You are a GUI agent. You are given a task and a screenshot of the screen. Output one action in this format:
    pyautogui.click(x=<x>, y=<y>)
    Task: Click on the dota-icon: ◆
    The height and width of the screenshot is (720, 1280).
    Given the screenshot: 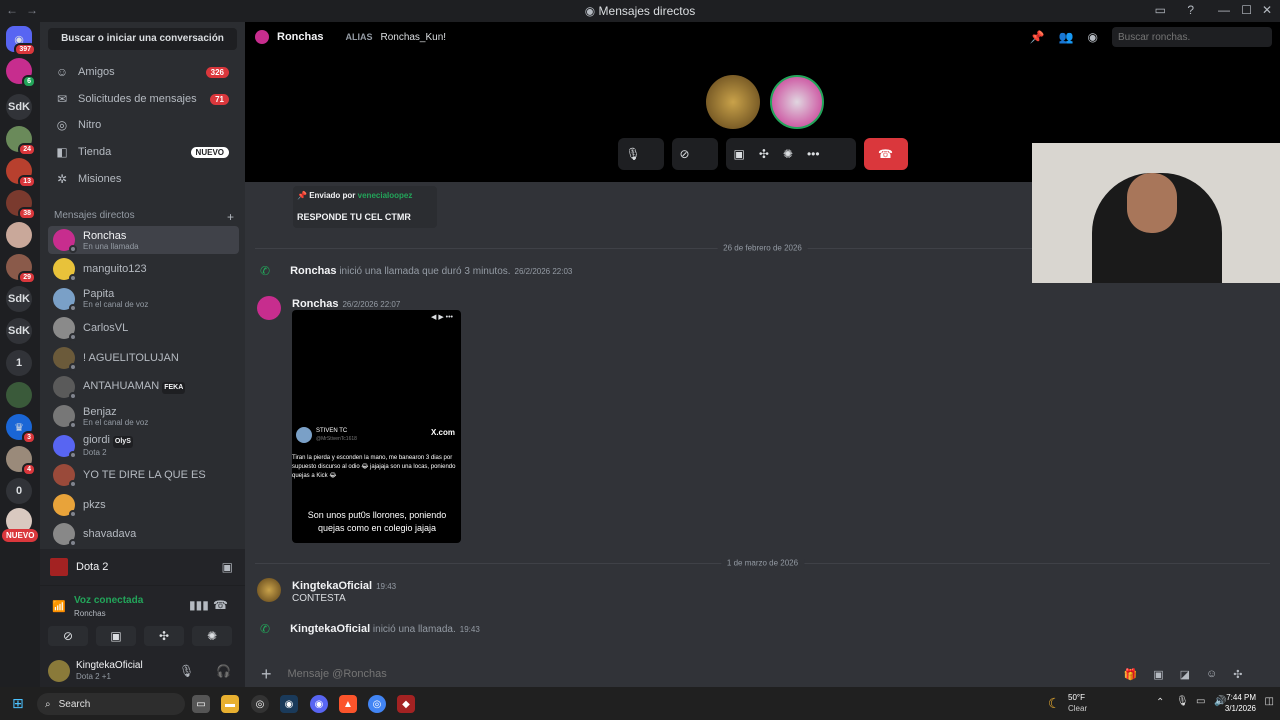 What is the action you would take?
    pyautogui.click(x=406, y=704)
    